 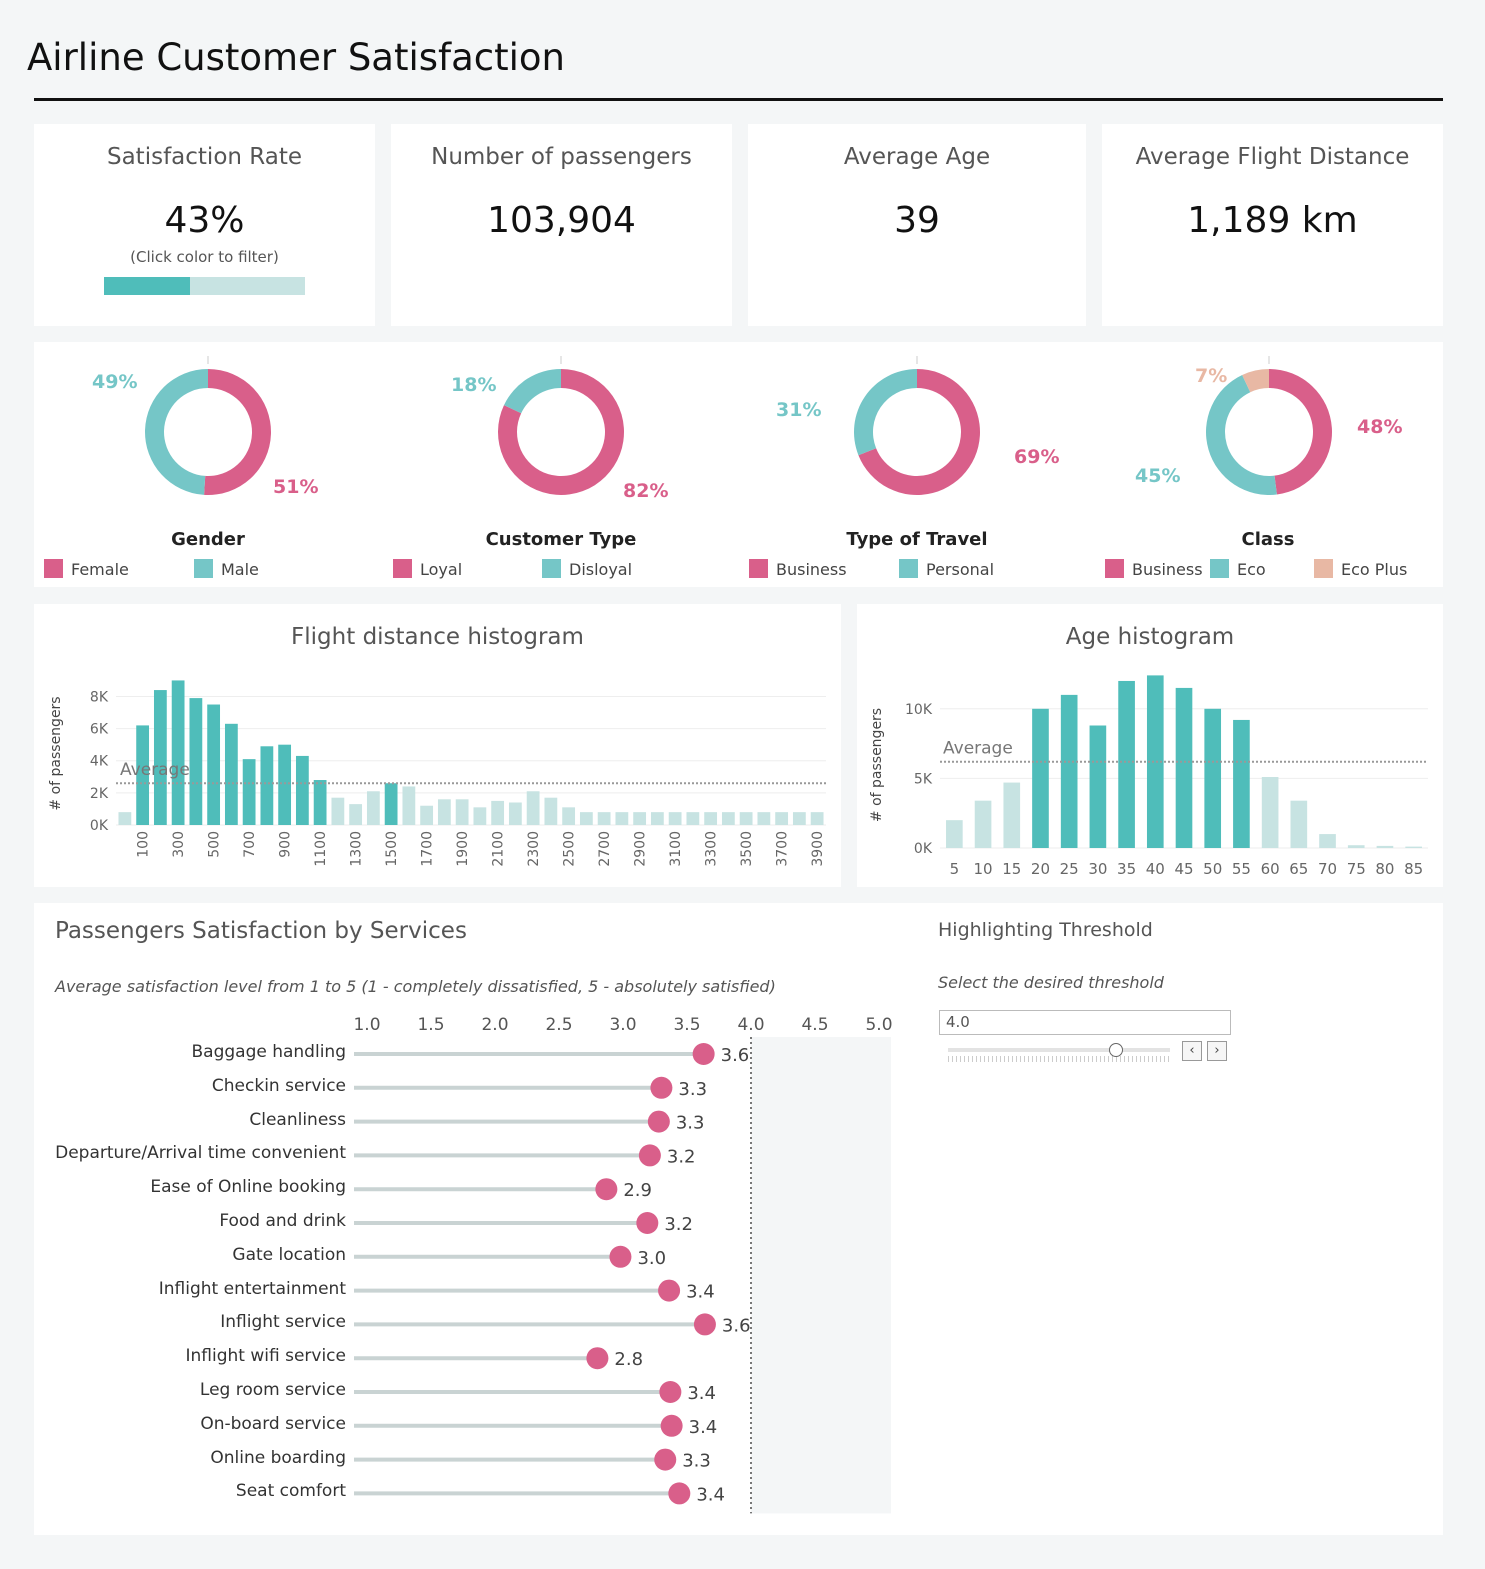 I want to click on donut-type-of-travel, so click(x=916, y=425).